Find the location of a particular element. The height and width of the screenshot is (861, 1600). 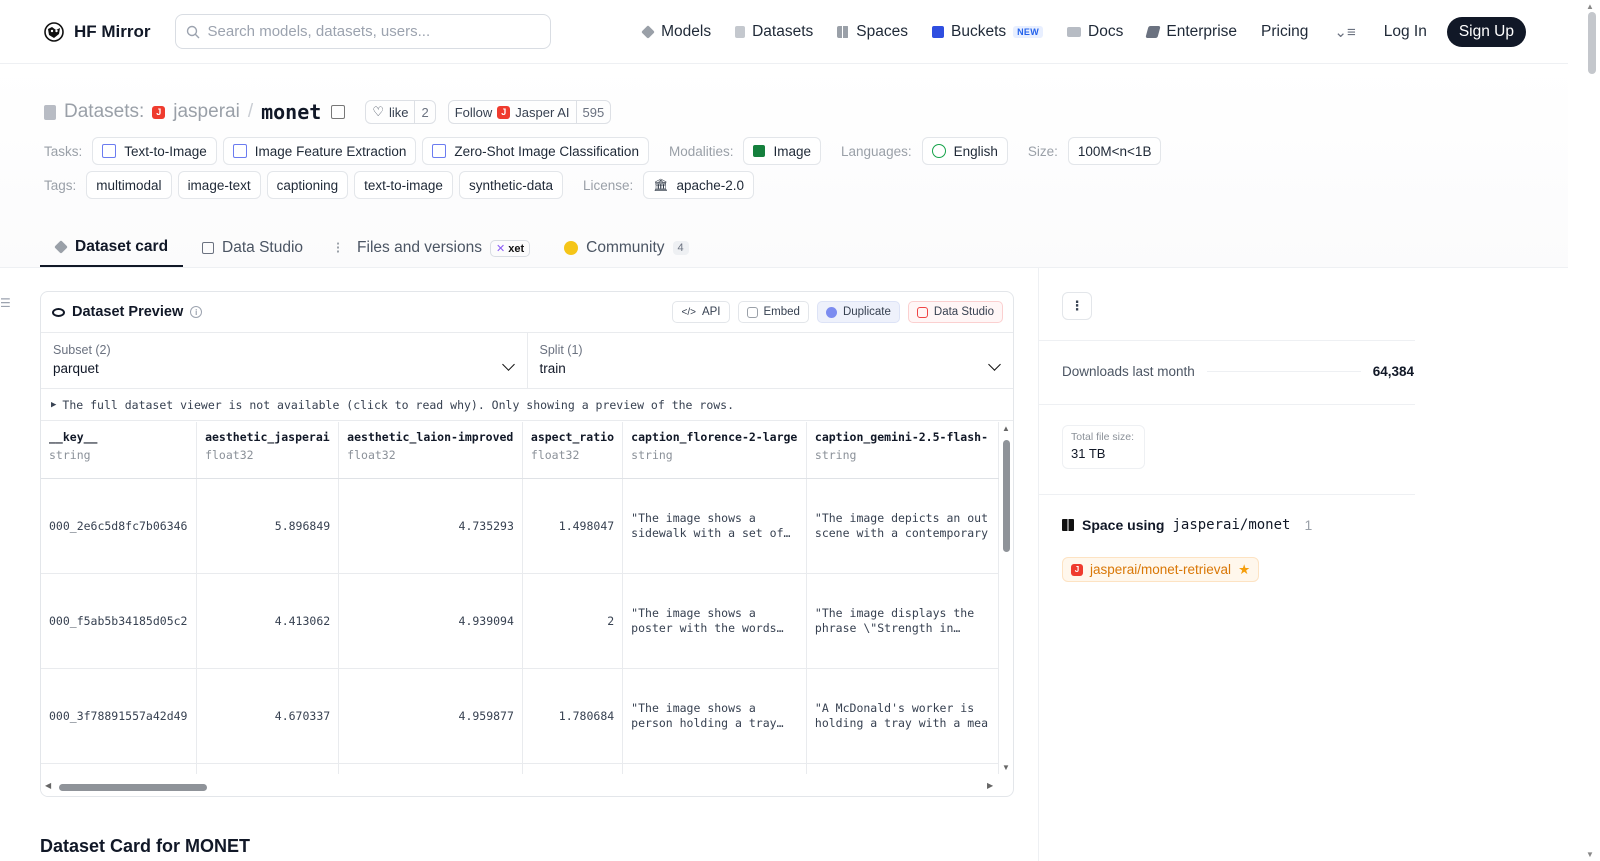

table-cell: 4.735293 is located at coordinates (430, 526).